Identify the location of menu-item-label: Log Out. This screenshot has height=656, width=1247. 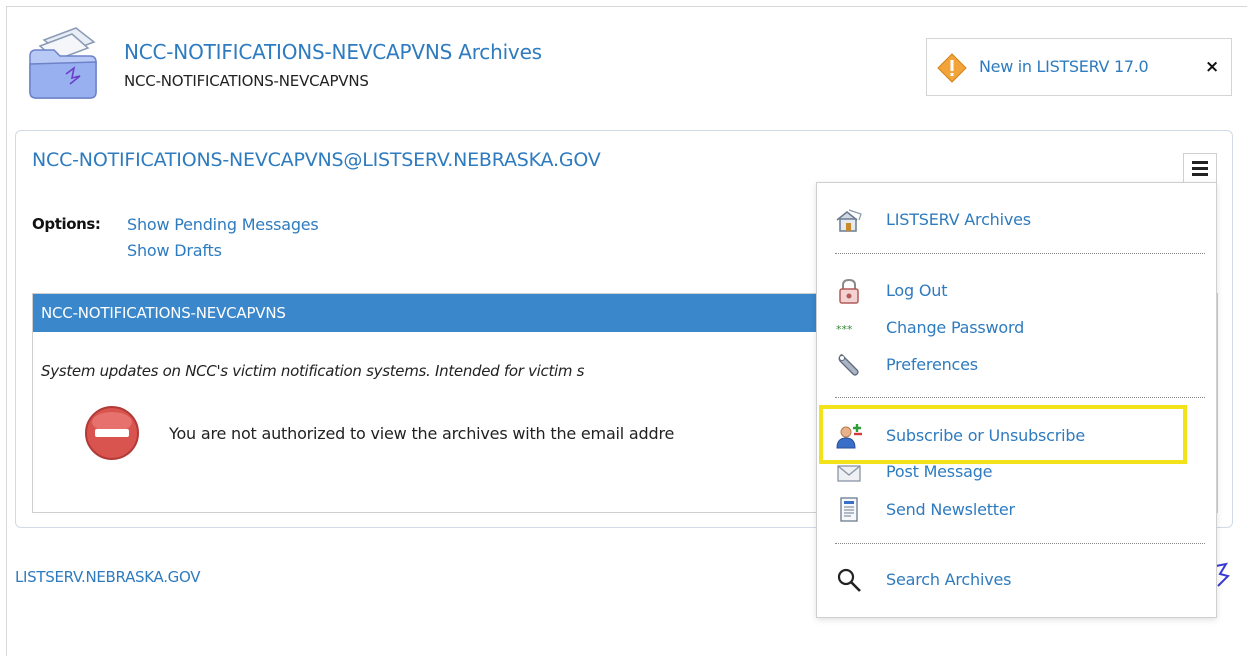
(917, 290).